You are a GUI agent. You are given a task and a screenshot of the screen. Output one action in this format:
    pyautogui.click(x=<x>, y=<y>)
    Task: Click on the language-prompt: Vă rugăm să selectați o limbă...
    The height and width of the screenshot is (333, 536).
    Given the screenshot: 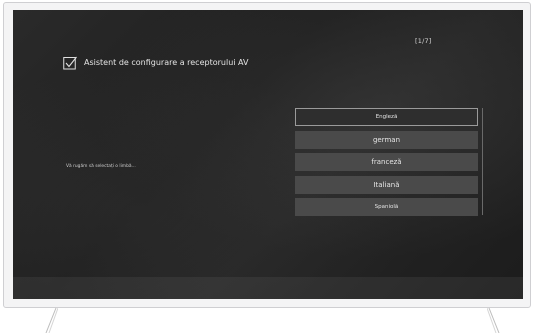 What is the action you would take?
    pyautogui.click(x=101, y=166)
    